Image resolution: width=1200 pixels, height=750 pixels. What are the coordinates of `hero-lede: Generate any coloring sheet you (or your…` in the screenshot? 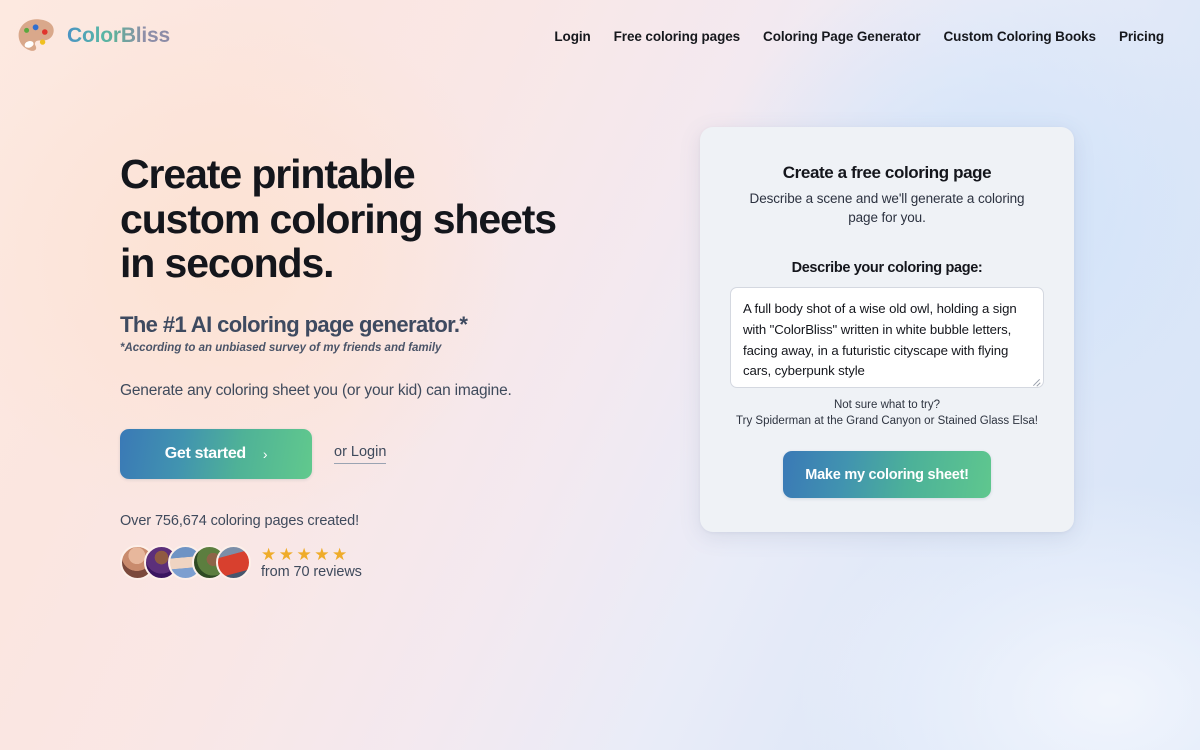 It's located at (316, 391).